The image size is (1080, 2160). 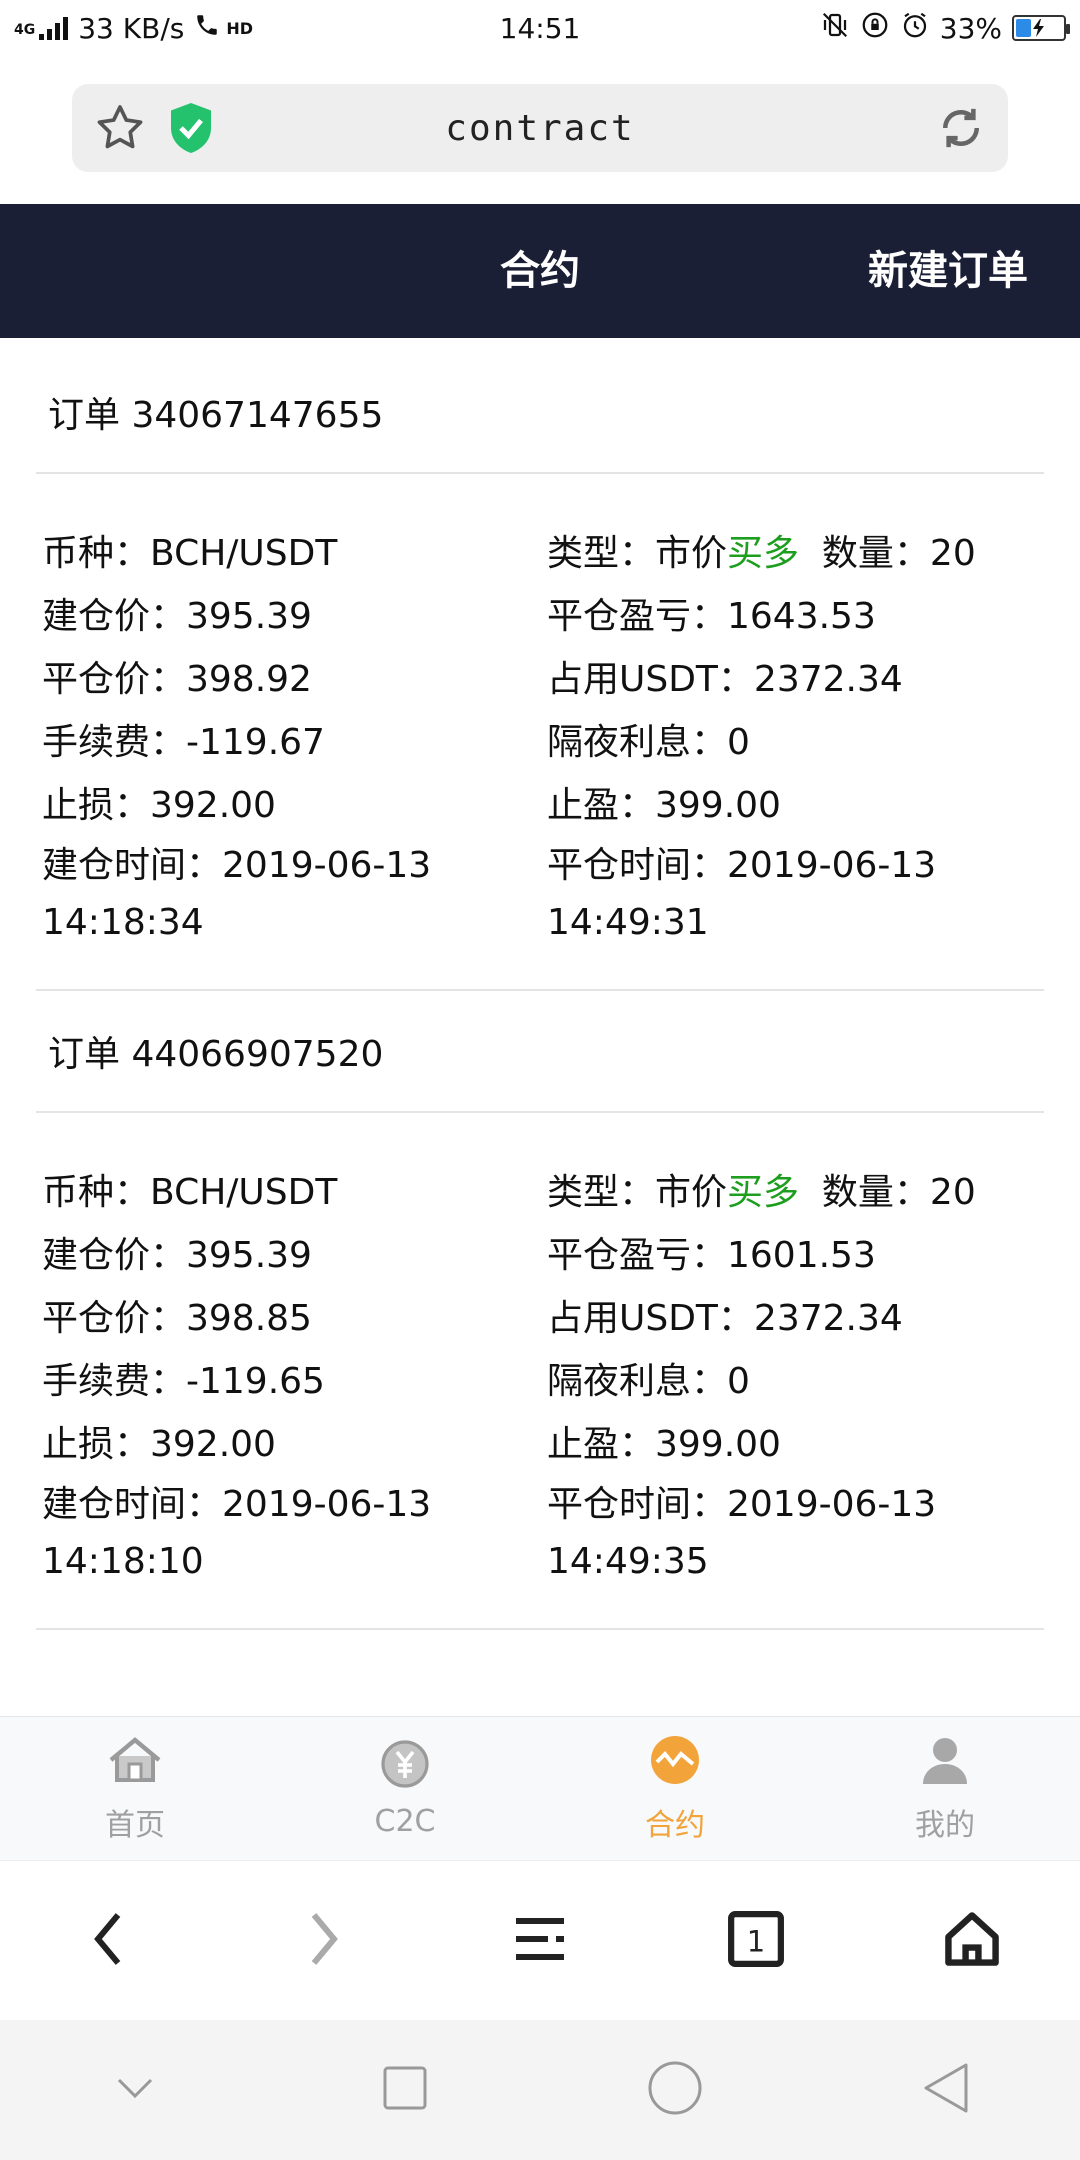 I want to click on tabs-button: 1, so click(x=756, y=1941).